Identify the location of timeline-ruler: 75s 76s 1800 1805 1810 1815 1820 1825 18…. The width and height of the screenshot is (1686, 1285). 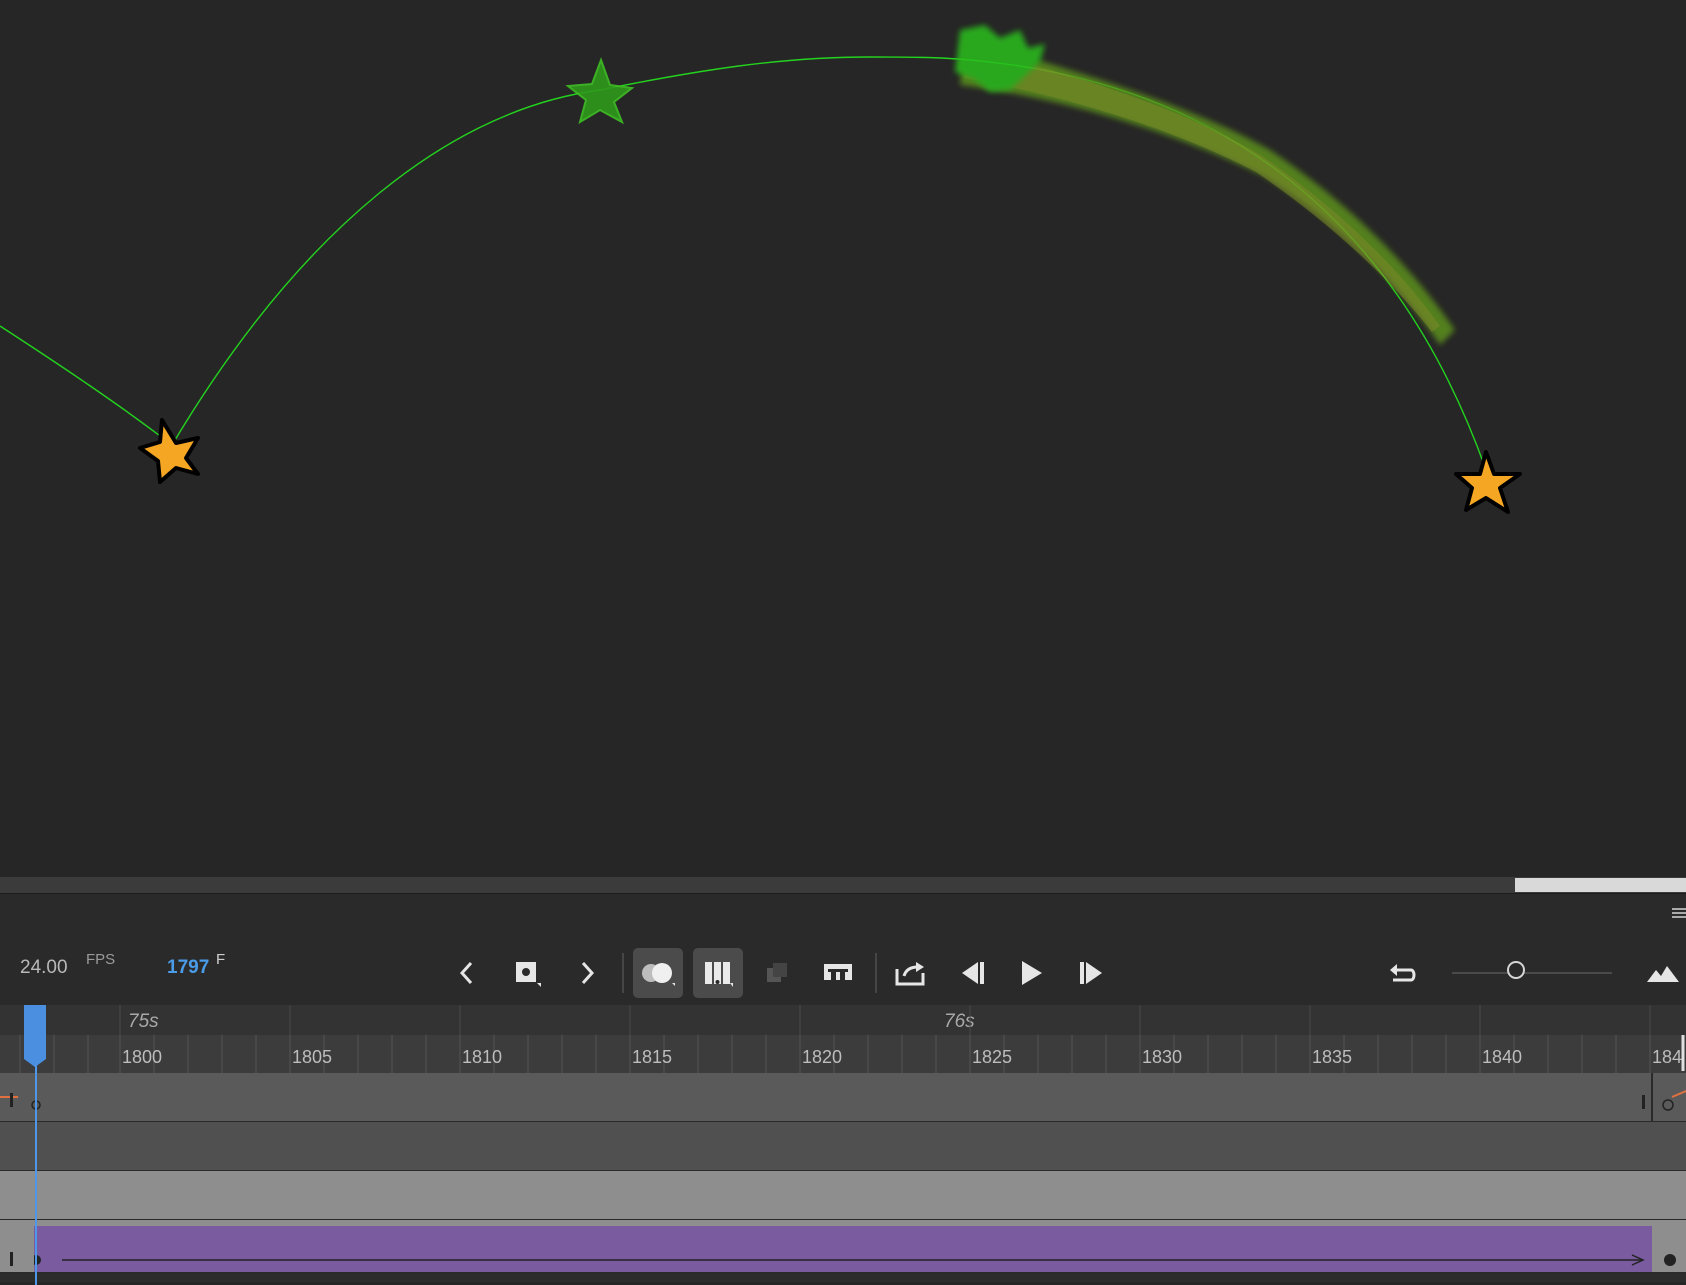
(843, 1039).